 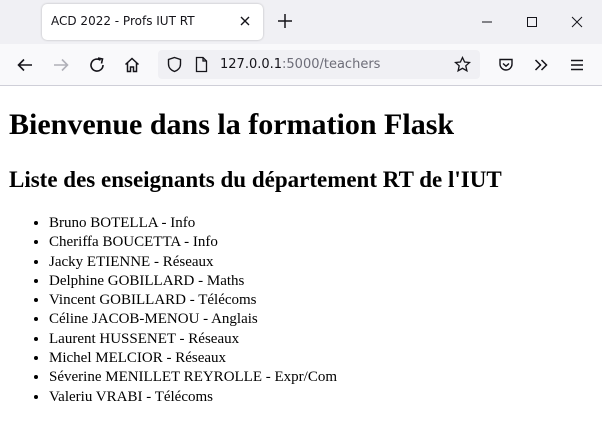 I want to click on pocket-button, so click(x=506, y=65).